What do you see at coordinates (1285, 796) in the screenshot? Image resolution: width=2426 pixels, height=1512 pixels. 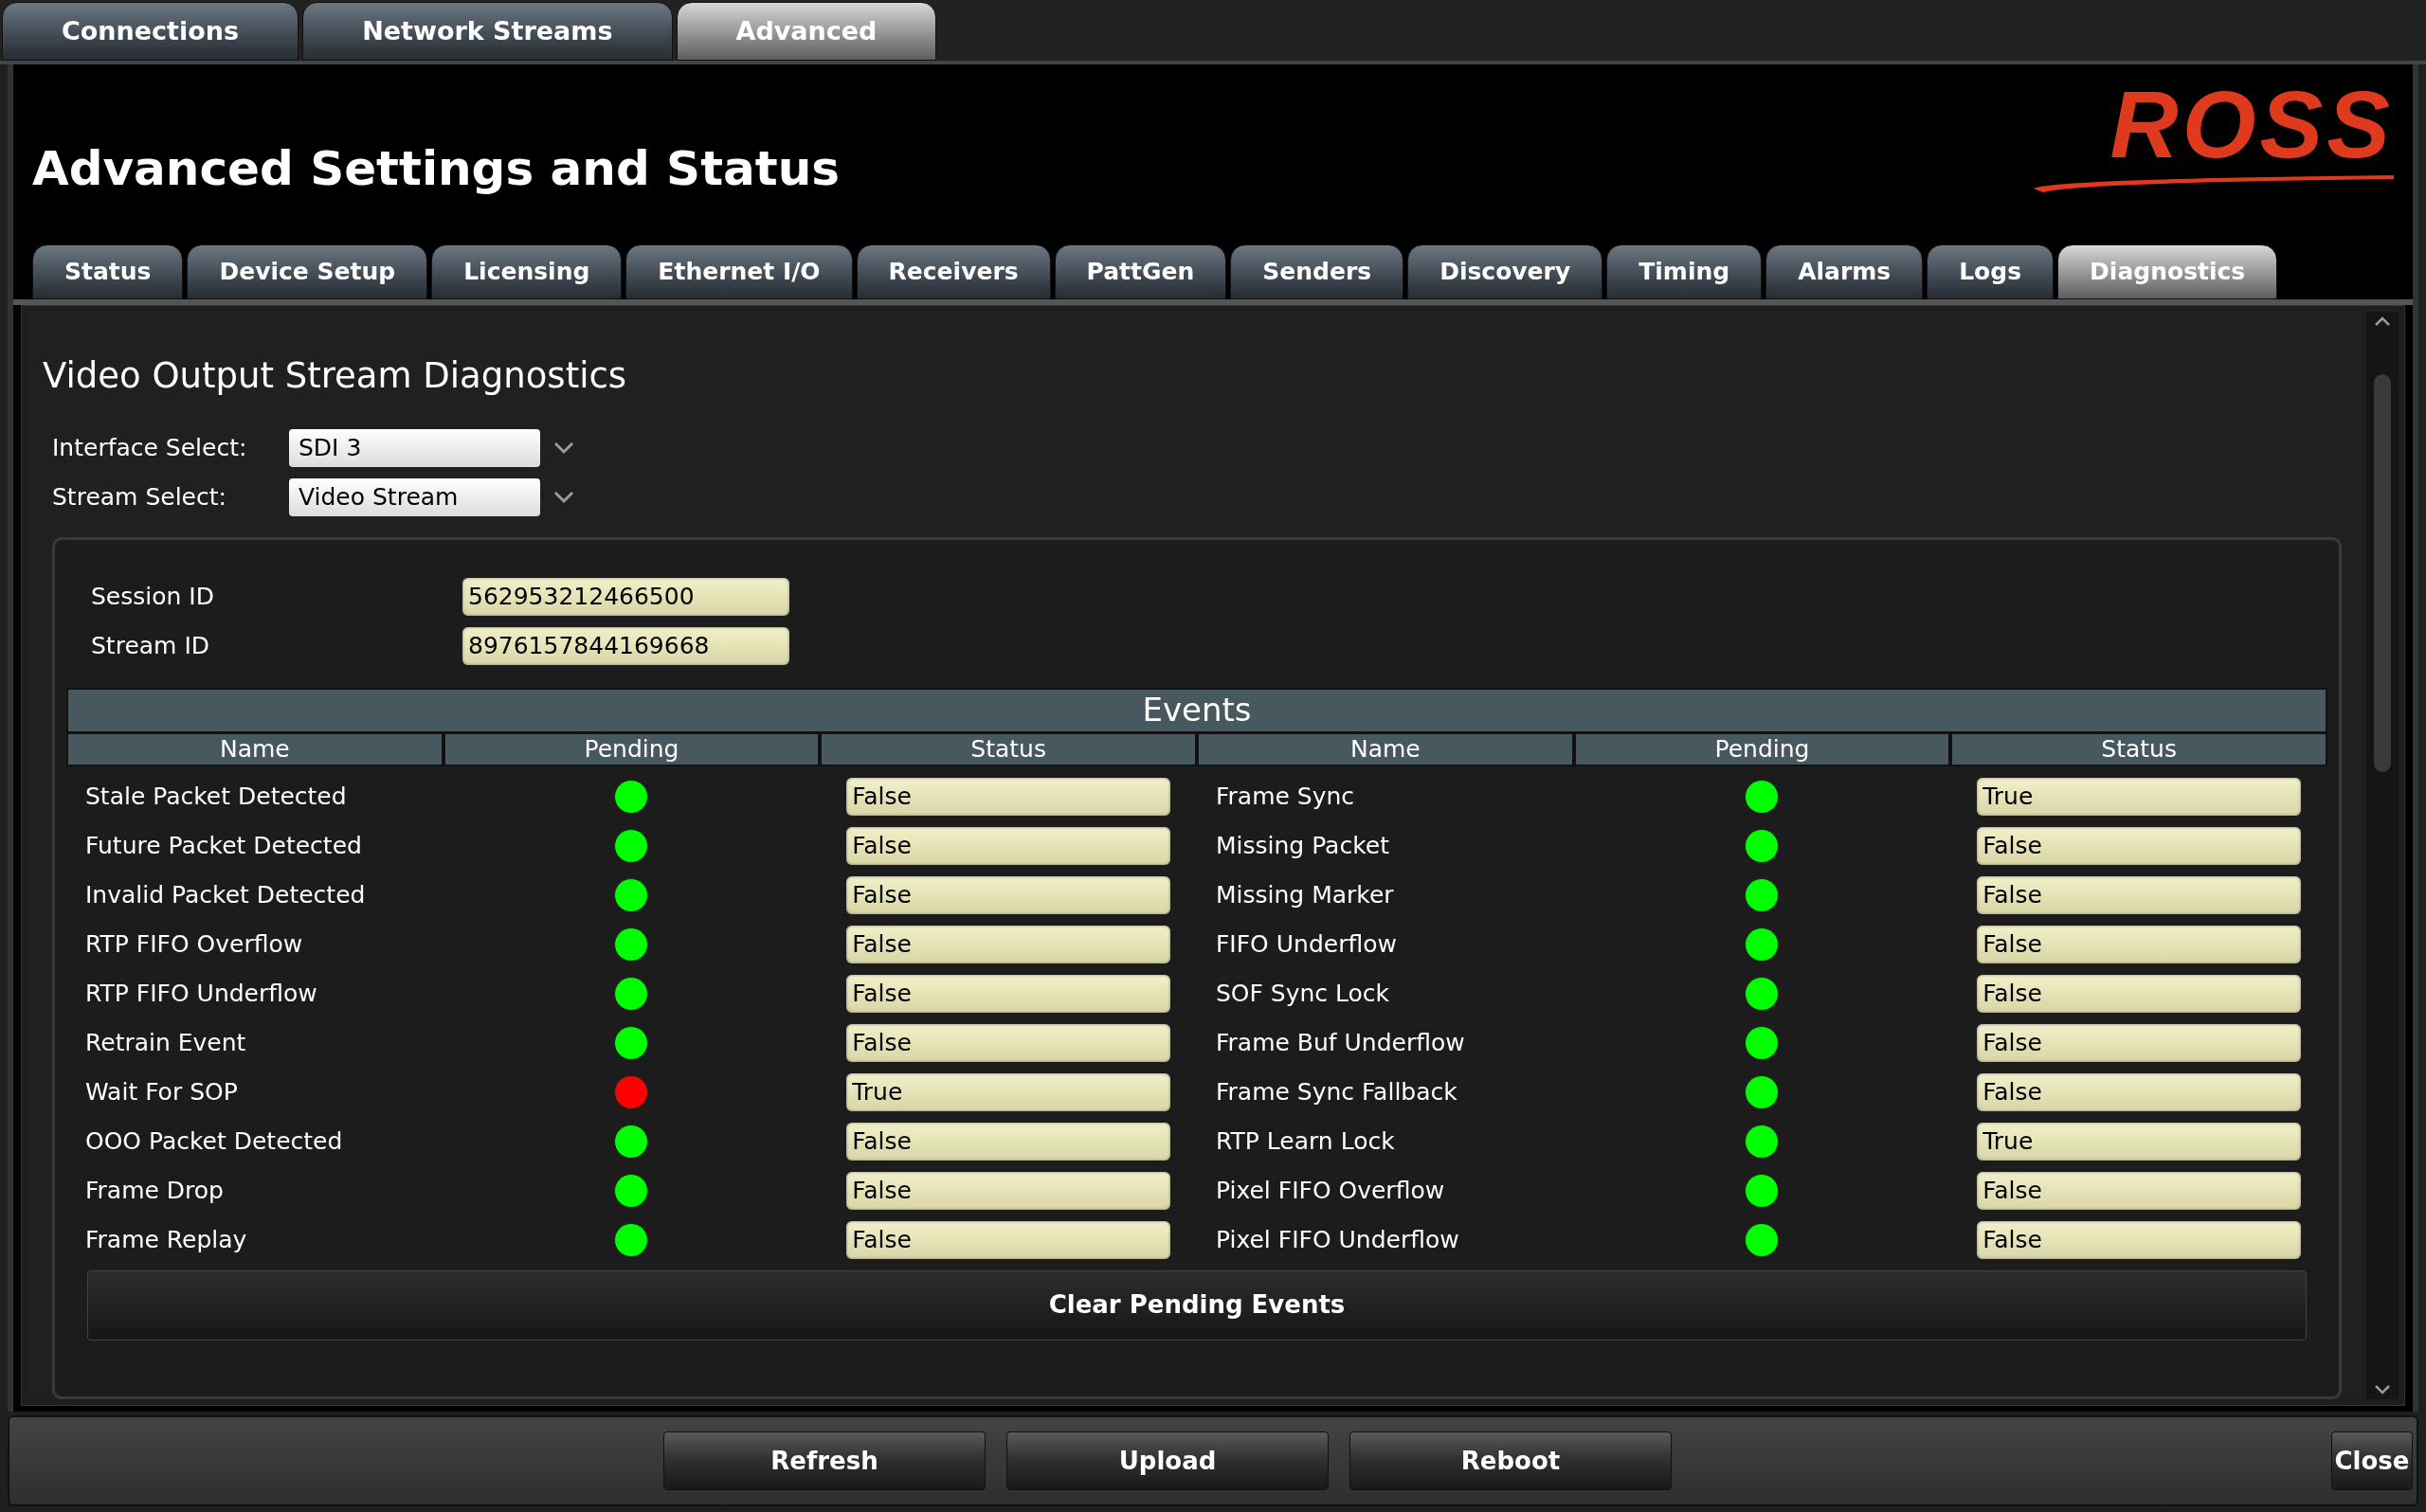 I see `event-name: Frame Sync` at bounding box center [1285, 796].